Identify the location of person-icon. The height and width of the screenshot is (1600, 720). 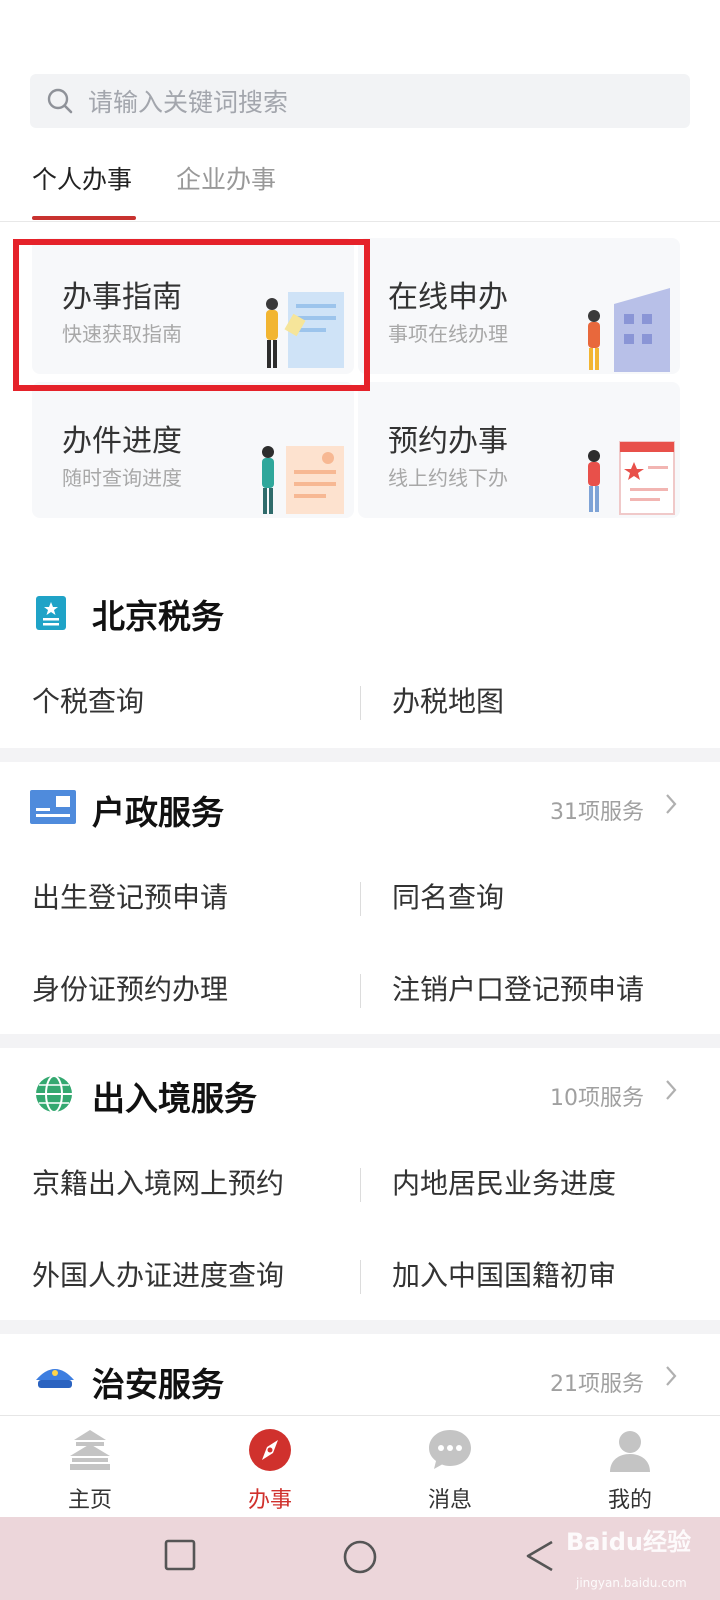
(630, 1451).